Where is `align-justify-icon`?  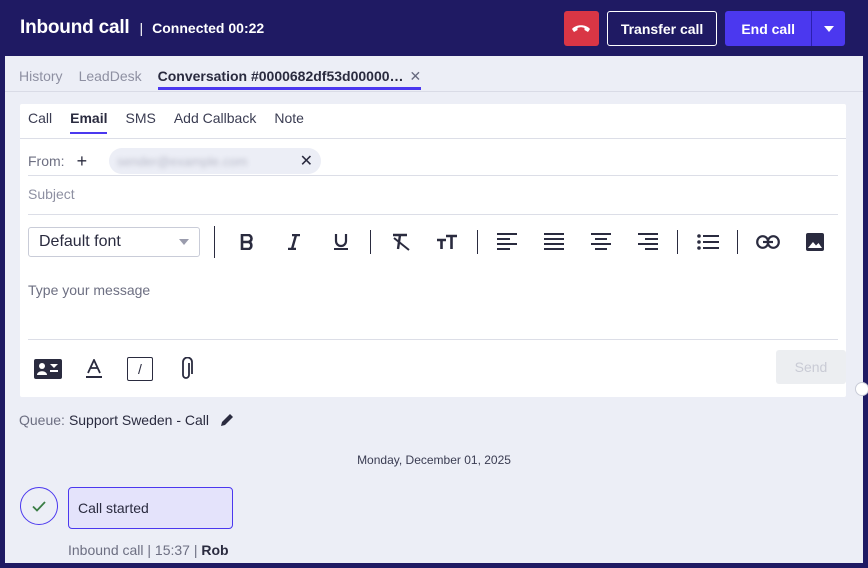
align-justify-icon is located at coordinates (554, 241).